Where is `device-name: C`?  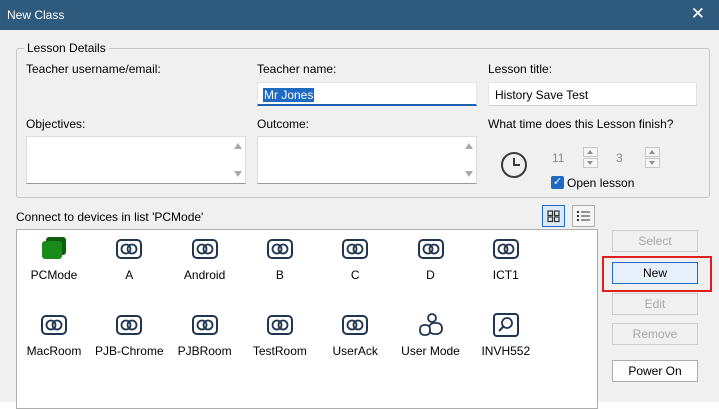
device-name: C is located at coordinates (355, 275).